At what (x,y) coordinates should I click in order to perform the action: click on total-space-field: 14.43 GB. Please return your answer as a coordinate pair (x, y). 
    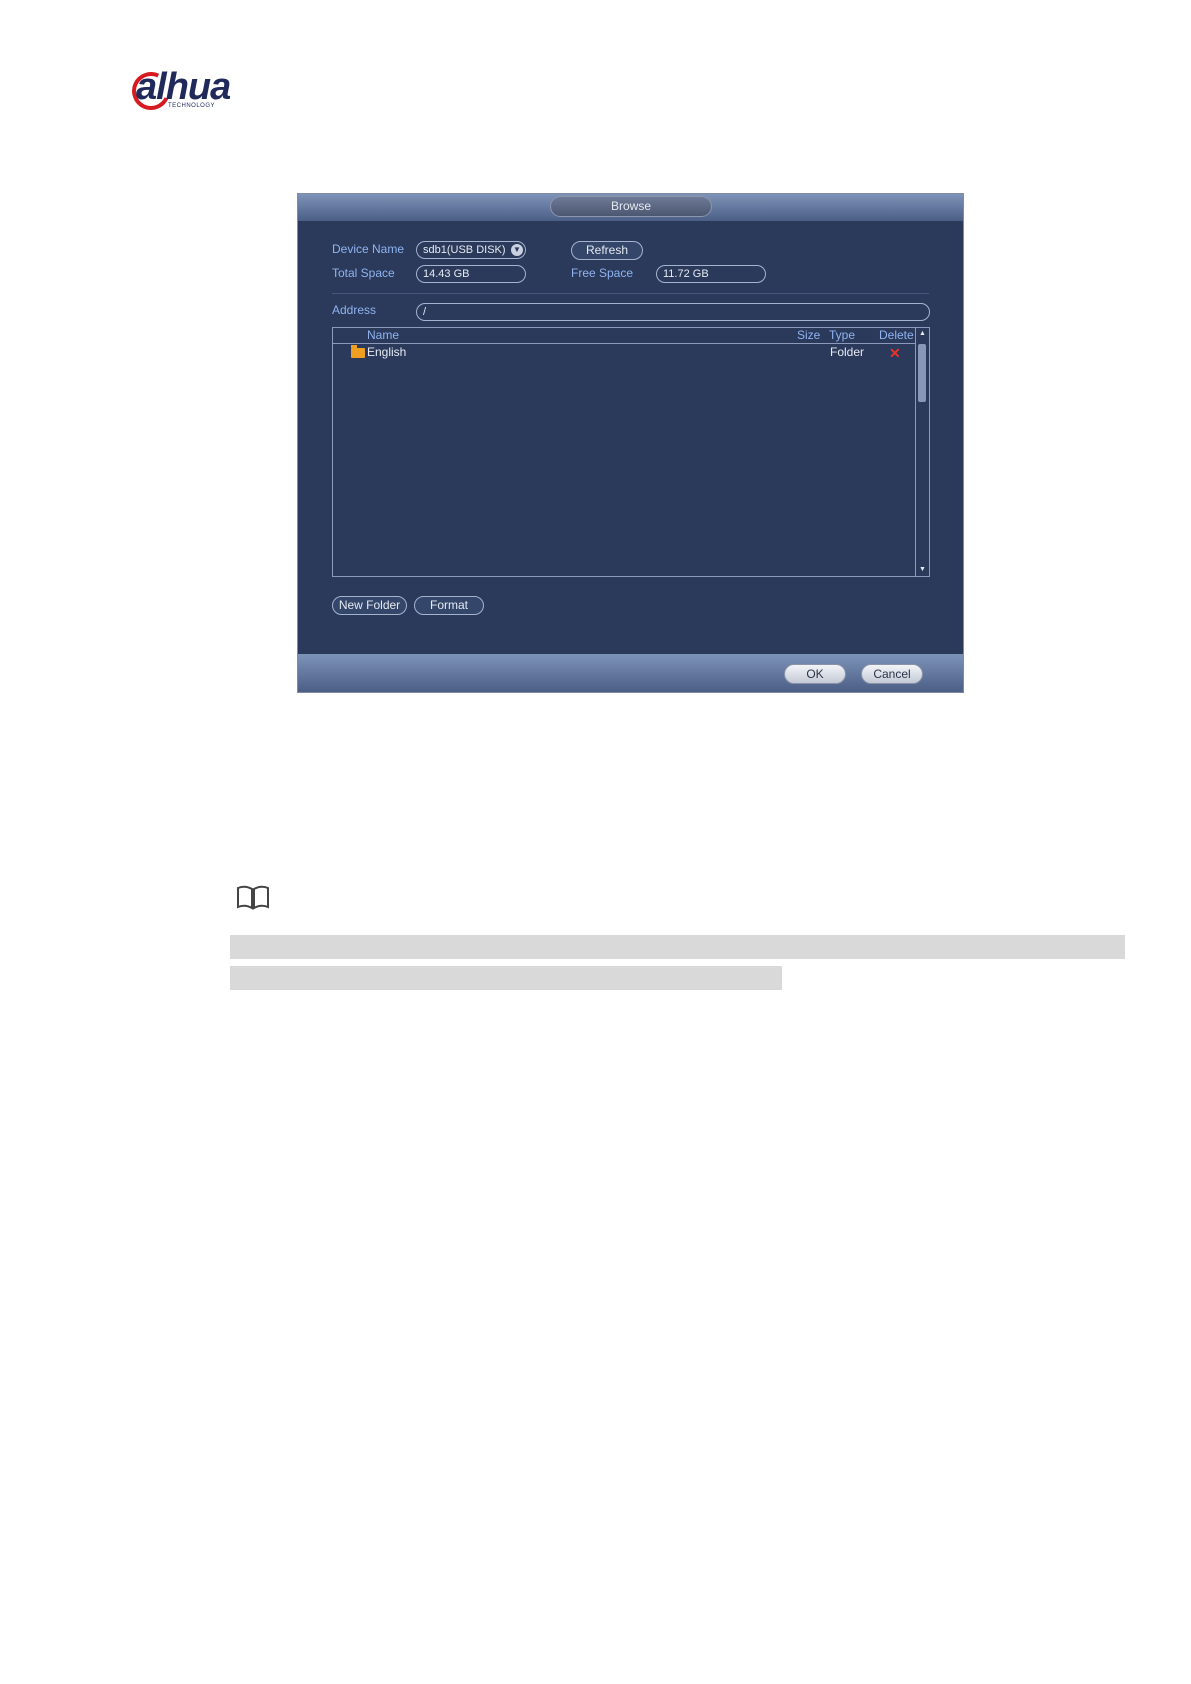
    Looking at the image, I should click on (471, 274).